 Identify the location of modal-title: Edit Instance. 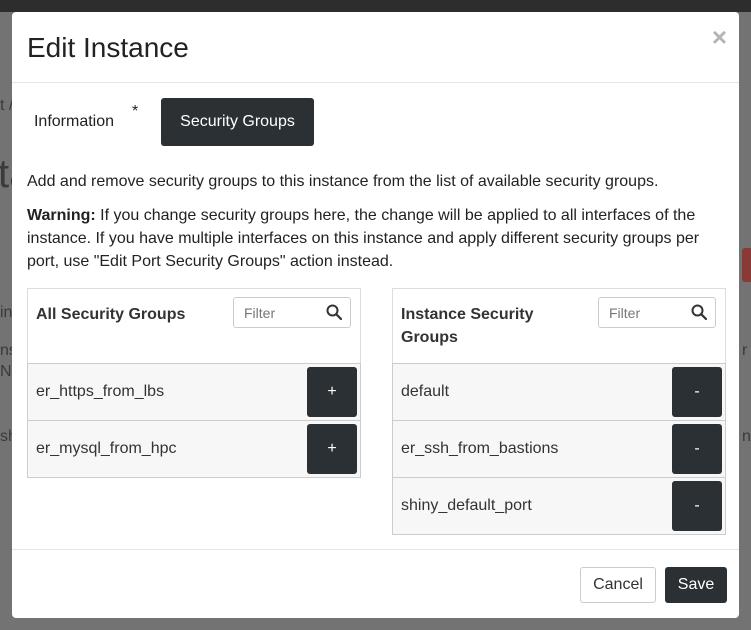
(108, 47).